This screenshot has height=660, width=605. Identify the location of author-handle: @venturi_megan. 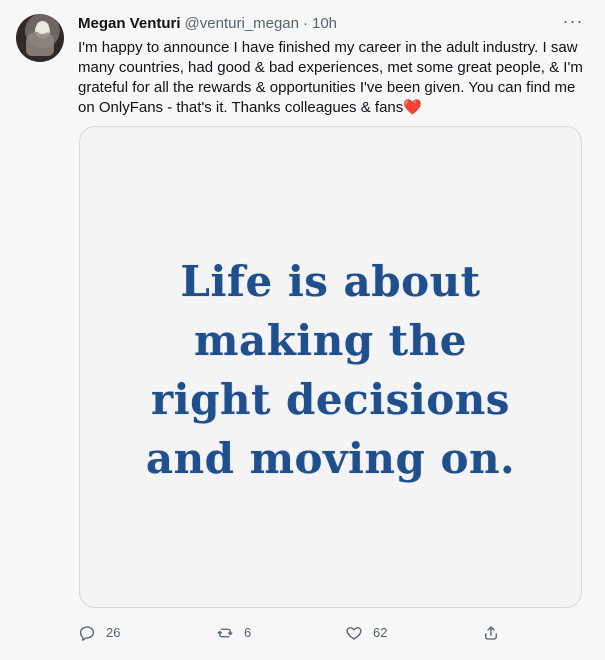
(242, 24).